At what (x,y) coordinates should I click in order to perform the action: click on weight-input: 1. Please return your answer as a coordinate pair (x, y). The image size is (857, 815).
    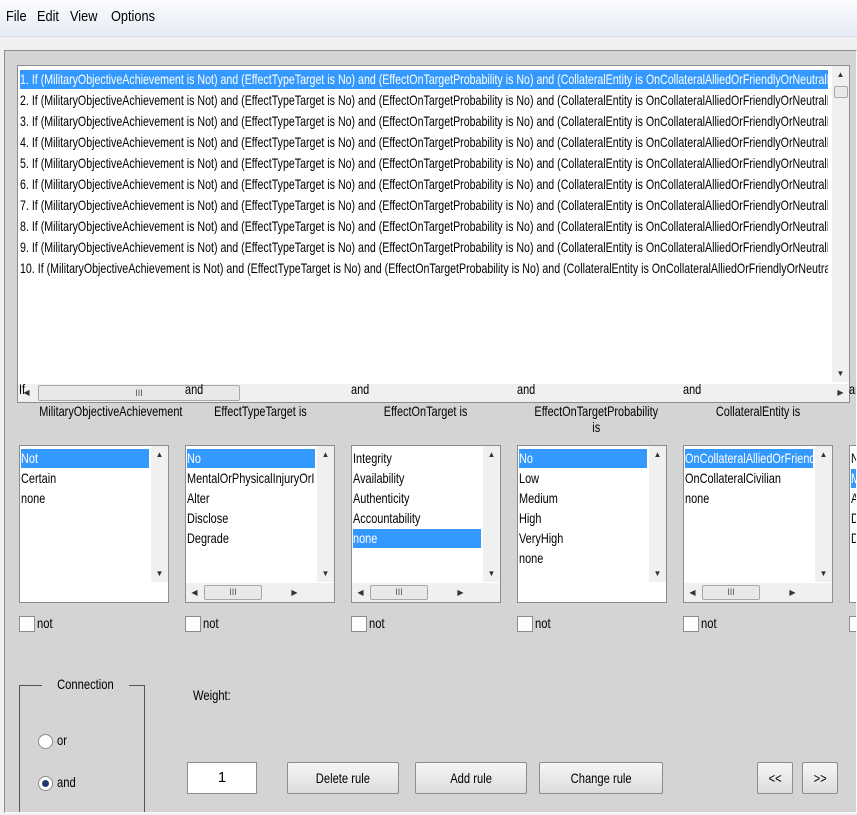
    Looking at the image, I should click on (222, 778).